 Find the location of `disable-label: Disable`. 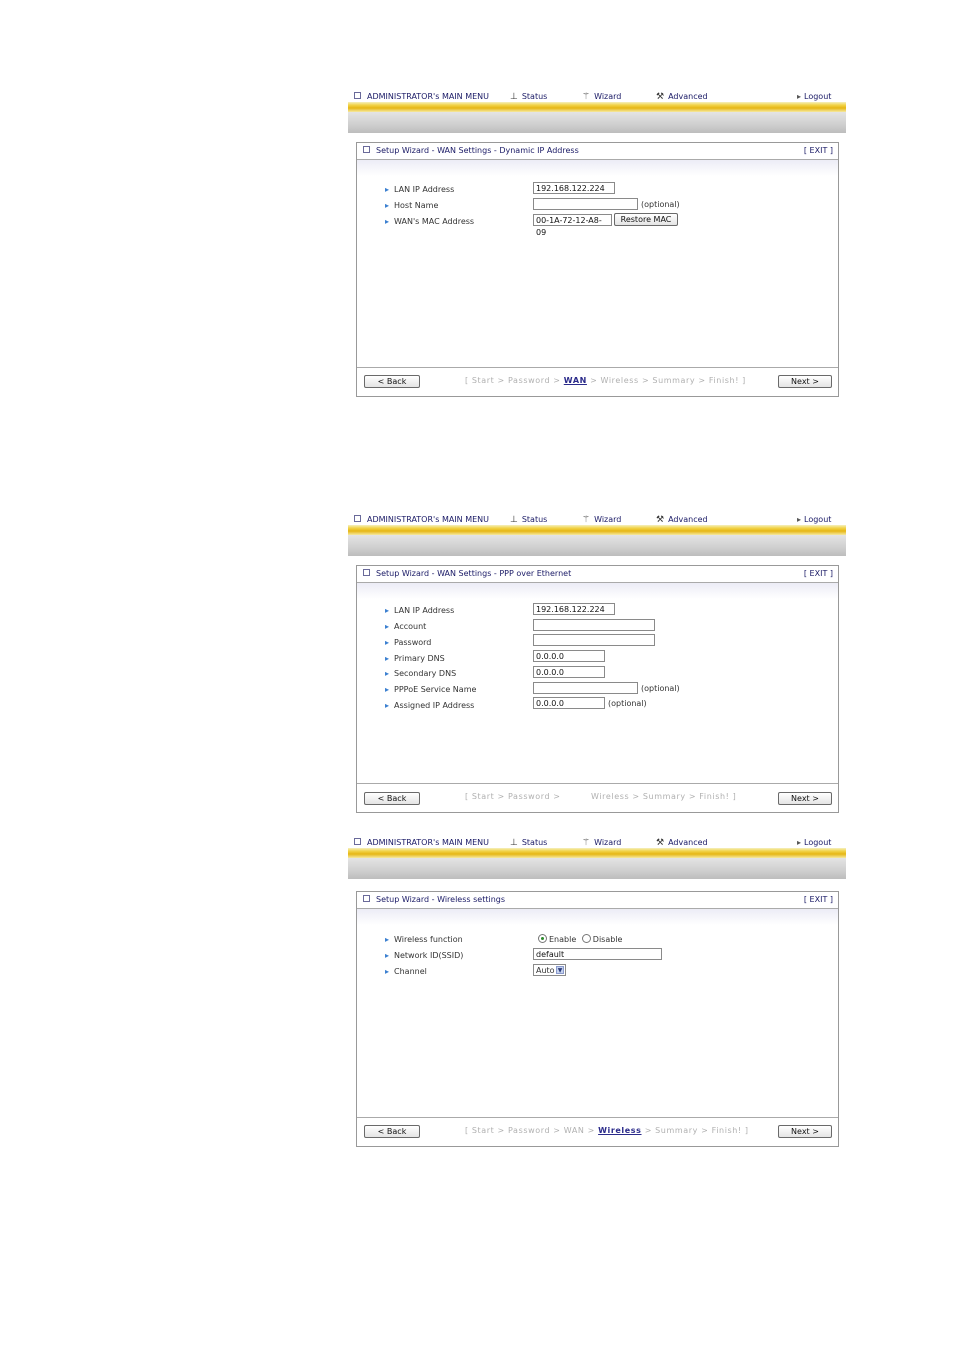

disable-label: Disable is located at coordinates (607, 939).